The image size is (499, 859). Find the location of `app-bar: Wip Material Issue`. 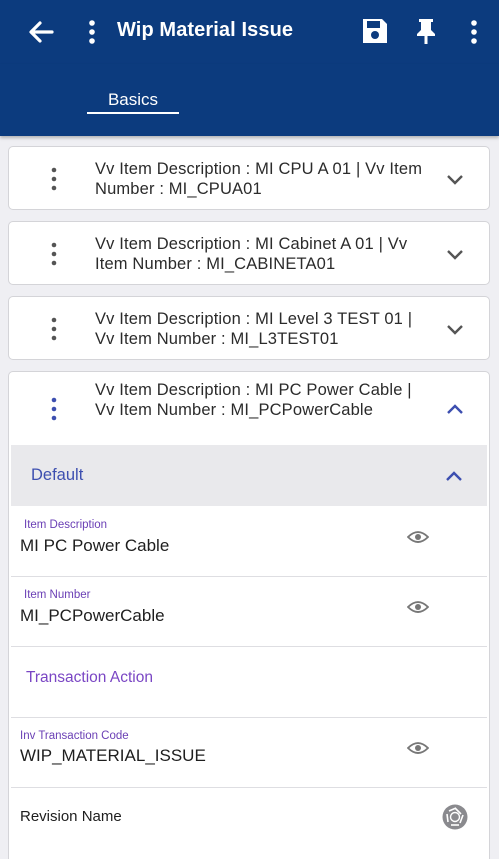

app-bar: Wip Material Issue is located at coordinates (249, 32).